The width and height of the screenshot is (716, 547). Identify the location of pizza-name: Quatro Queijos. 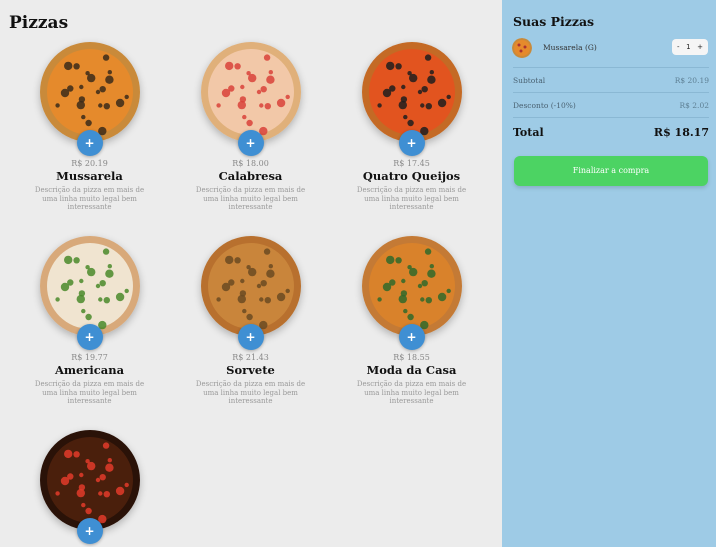
(411, 176).